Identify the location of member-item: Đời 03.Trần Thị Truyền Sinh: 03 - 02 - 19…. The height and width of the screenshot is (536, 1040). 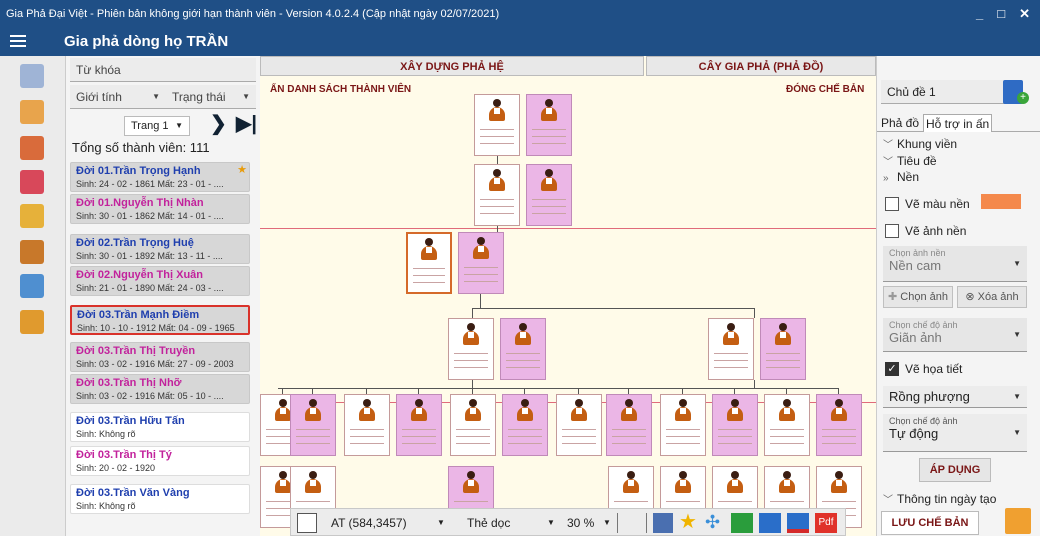
(160, 357).